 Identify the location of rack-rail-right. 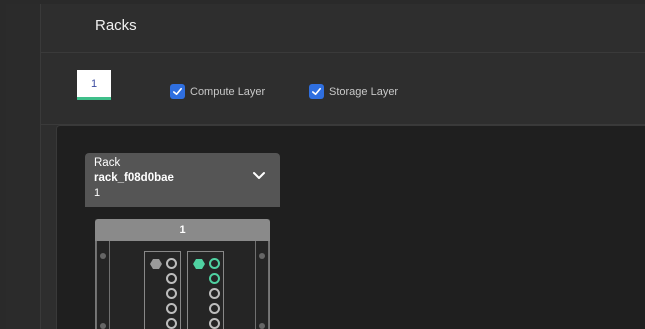
(262, 285).